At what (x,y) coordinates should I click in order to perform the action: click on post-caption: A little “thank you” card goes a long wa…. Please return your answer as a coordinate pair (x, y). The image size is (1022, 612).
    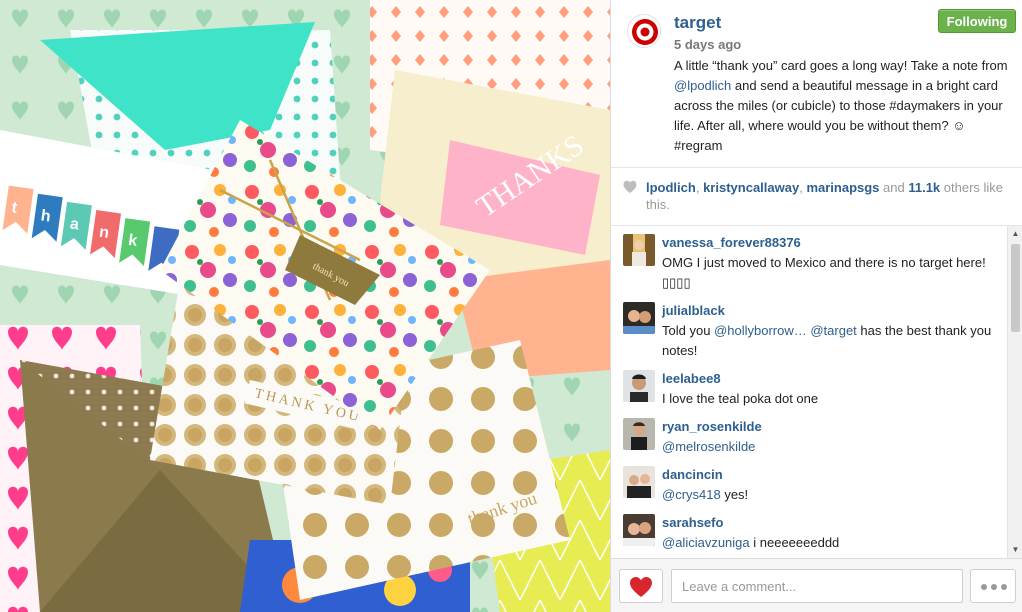
    Looking at the image, I should click on (844, 106).